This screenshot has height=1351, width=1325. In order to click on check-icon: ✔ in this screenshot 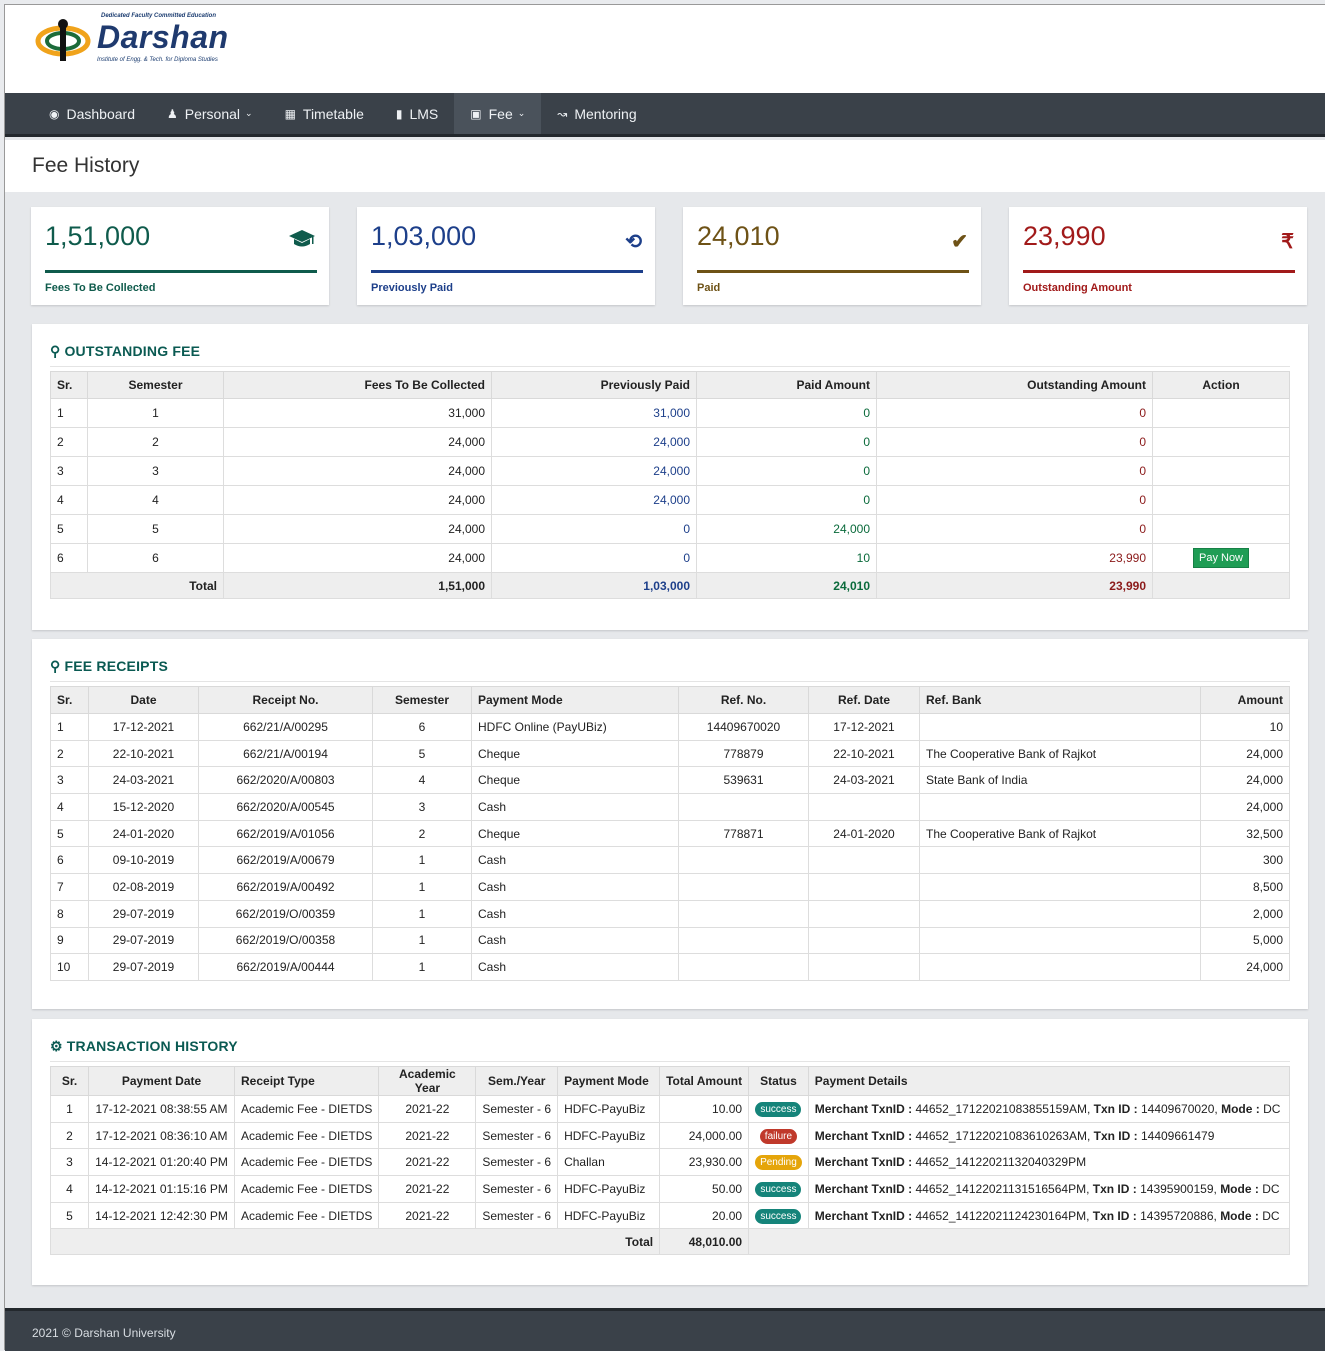, I will do `click(959, 242)`.